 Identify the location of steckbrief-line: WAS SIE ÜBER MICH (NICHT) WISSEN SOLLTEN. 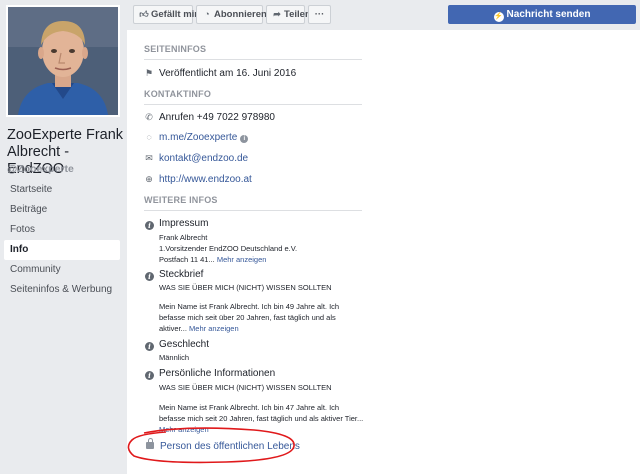
(245, 287).